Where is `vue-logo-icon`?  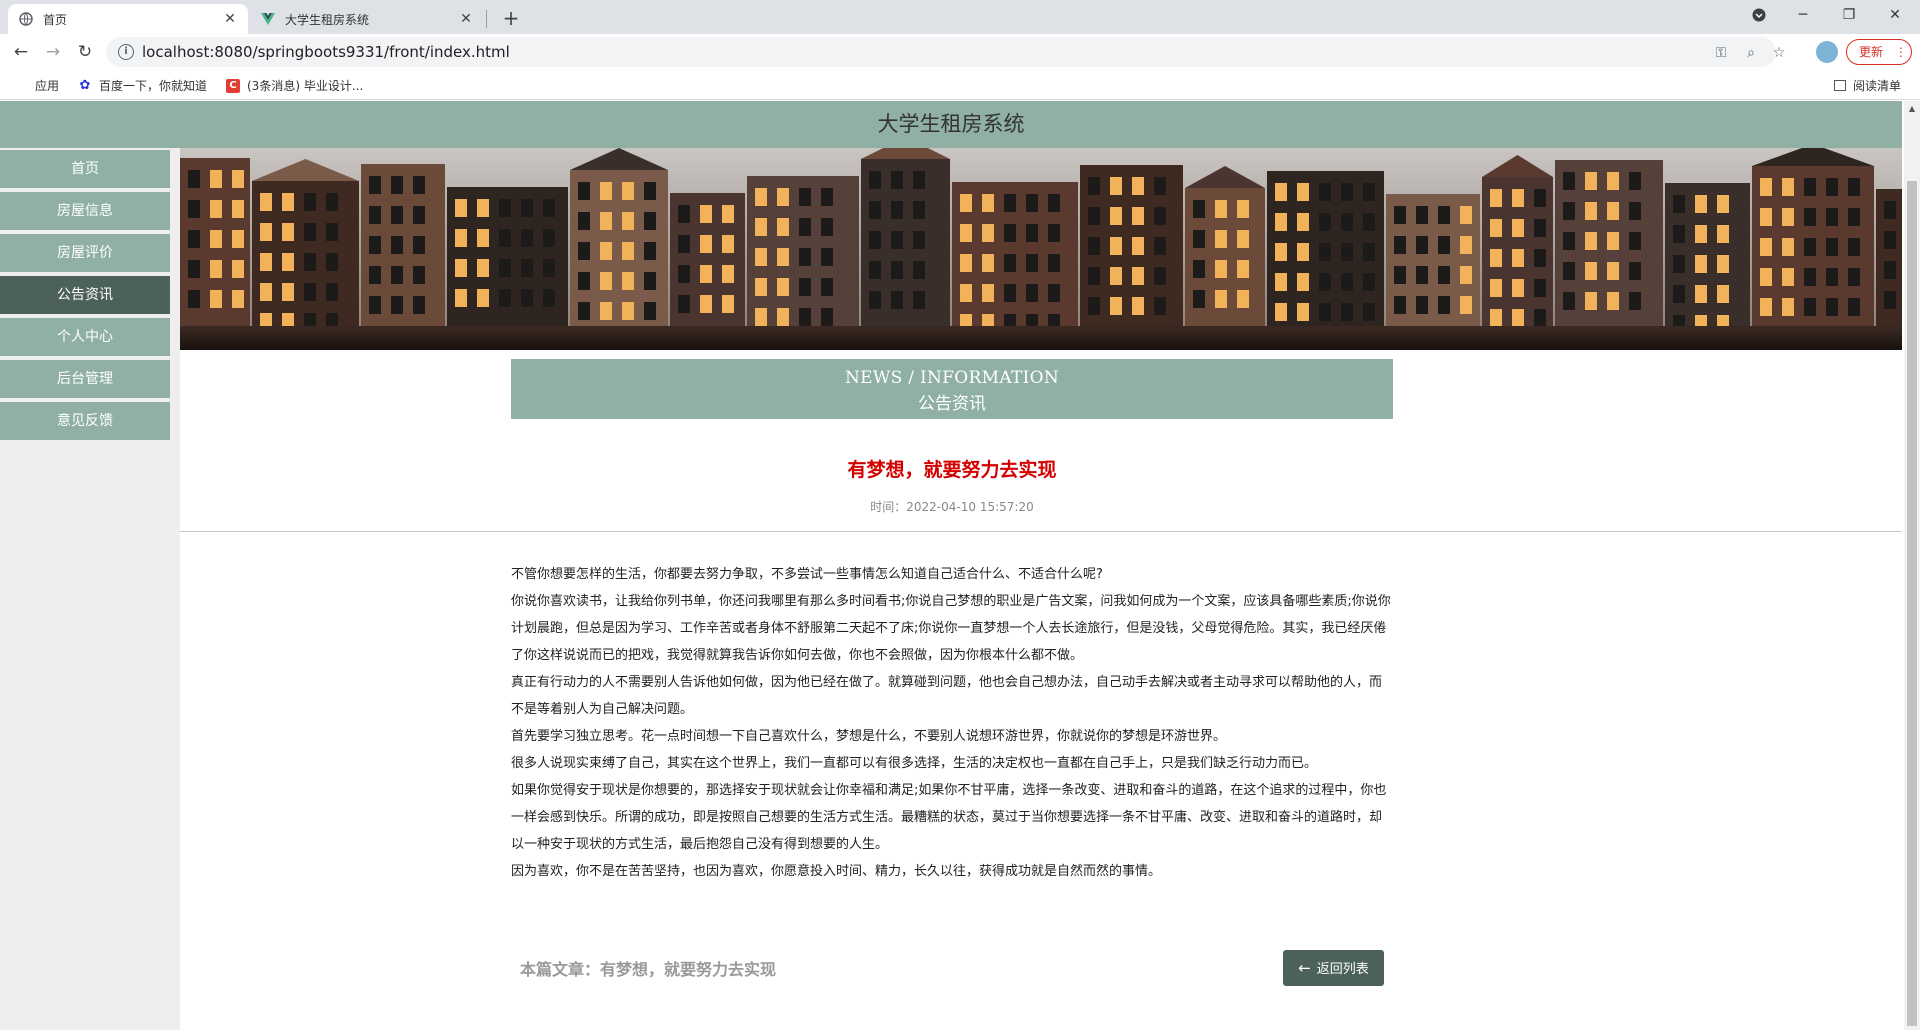
vue-logo-icon is located at coordinates (268, 19).